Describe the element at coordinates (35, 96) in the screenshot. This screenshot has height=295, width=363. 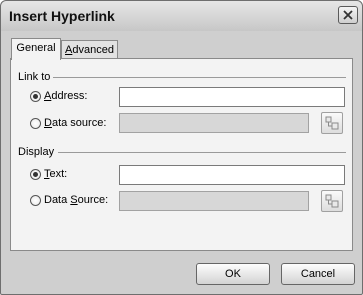
I see `address-radio` at that location.